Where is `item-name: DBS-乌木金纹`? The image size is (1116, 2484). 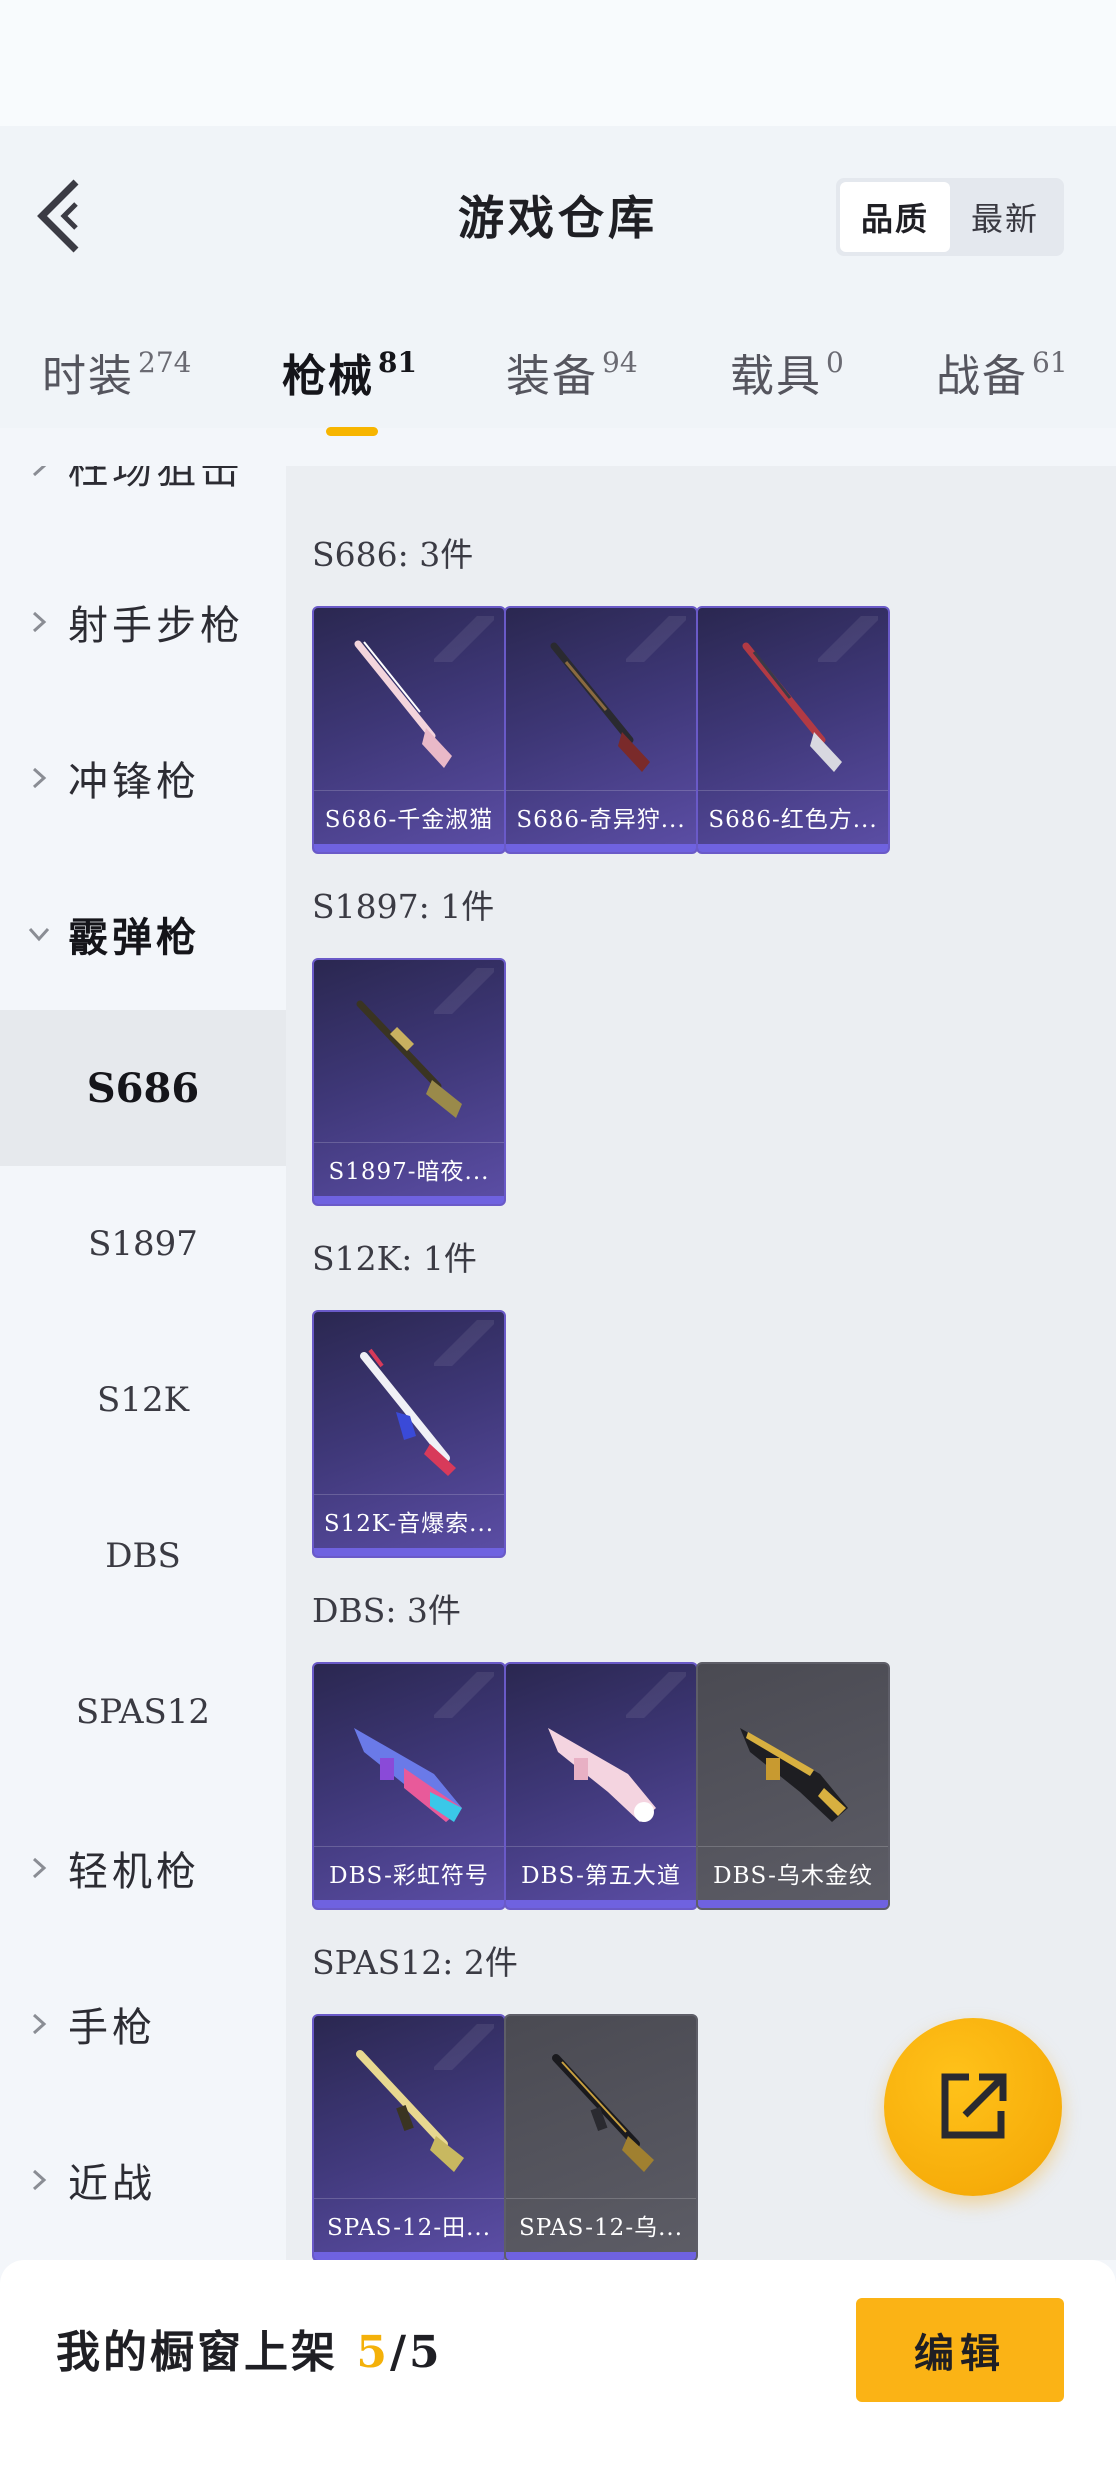
item-name: DBS-乌木金纹 is located at coordinates (793, 1872).